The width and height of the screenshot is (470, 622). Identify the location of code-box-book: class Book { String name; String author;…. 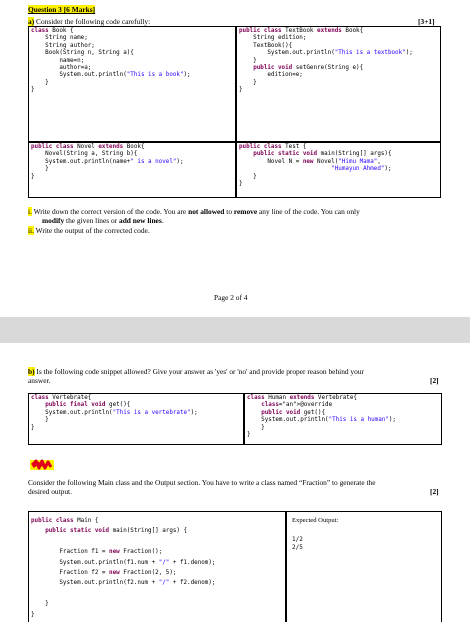
(132, 84).